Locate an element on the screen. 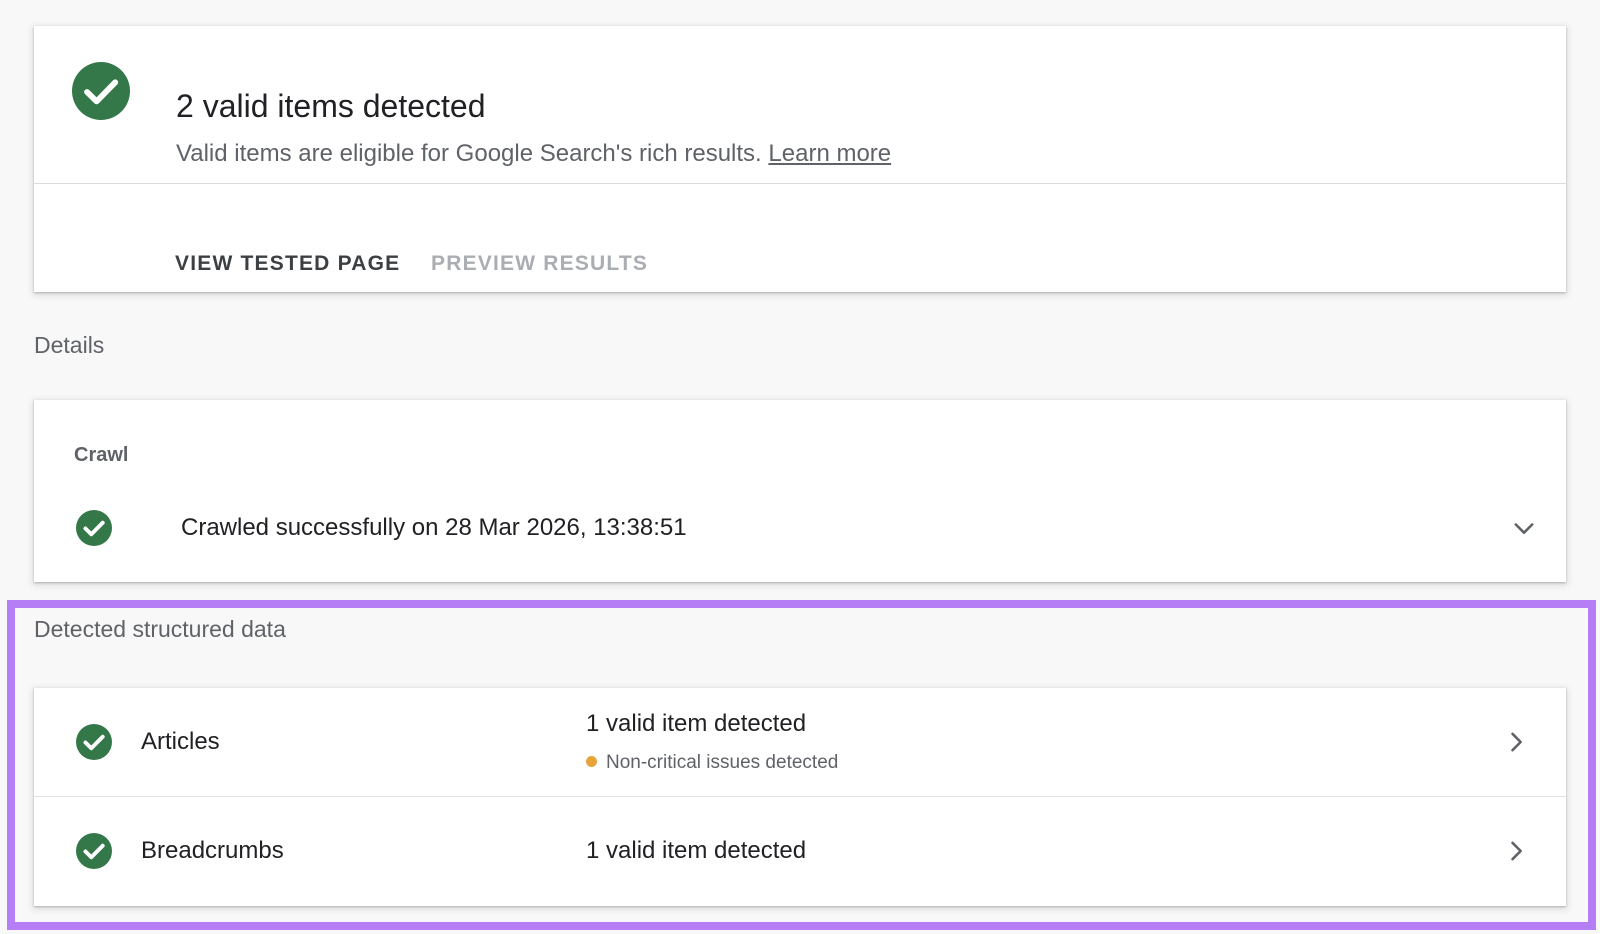 The height and width of the screenshot is (934, 1600). structured-data-type: Breadcrumbs is located at coordinates (212, 850).